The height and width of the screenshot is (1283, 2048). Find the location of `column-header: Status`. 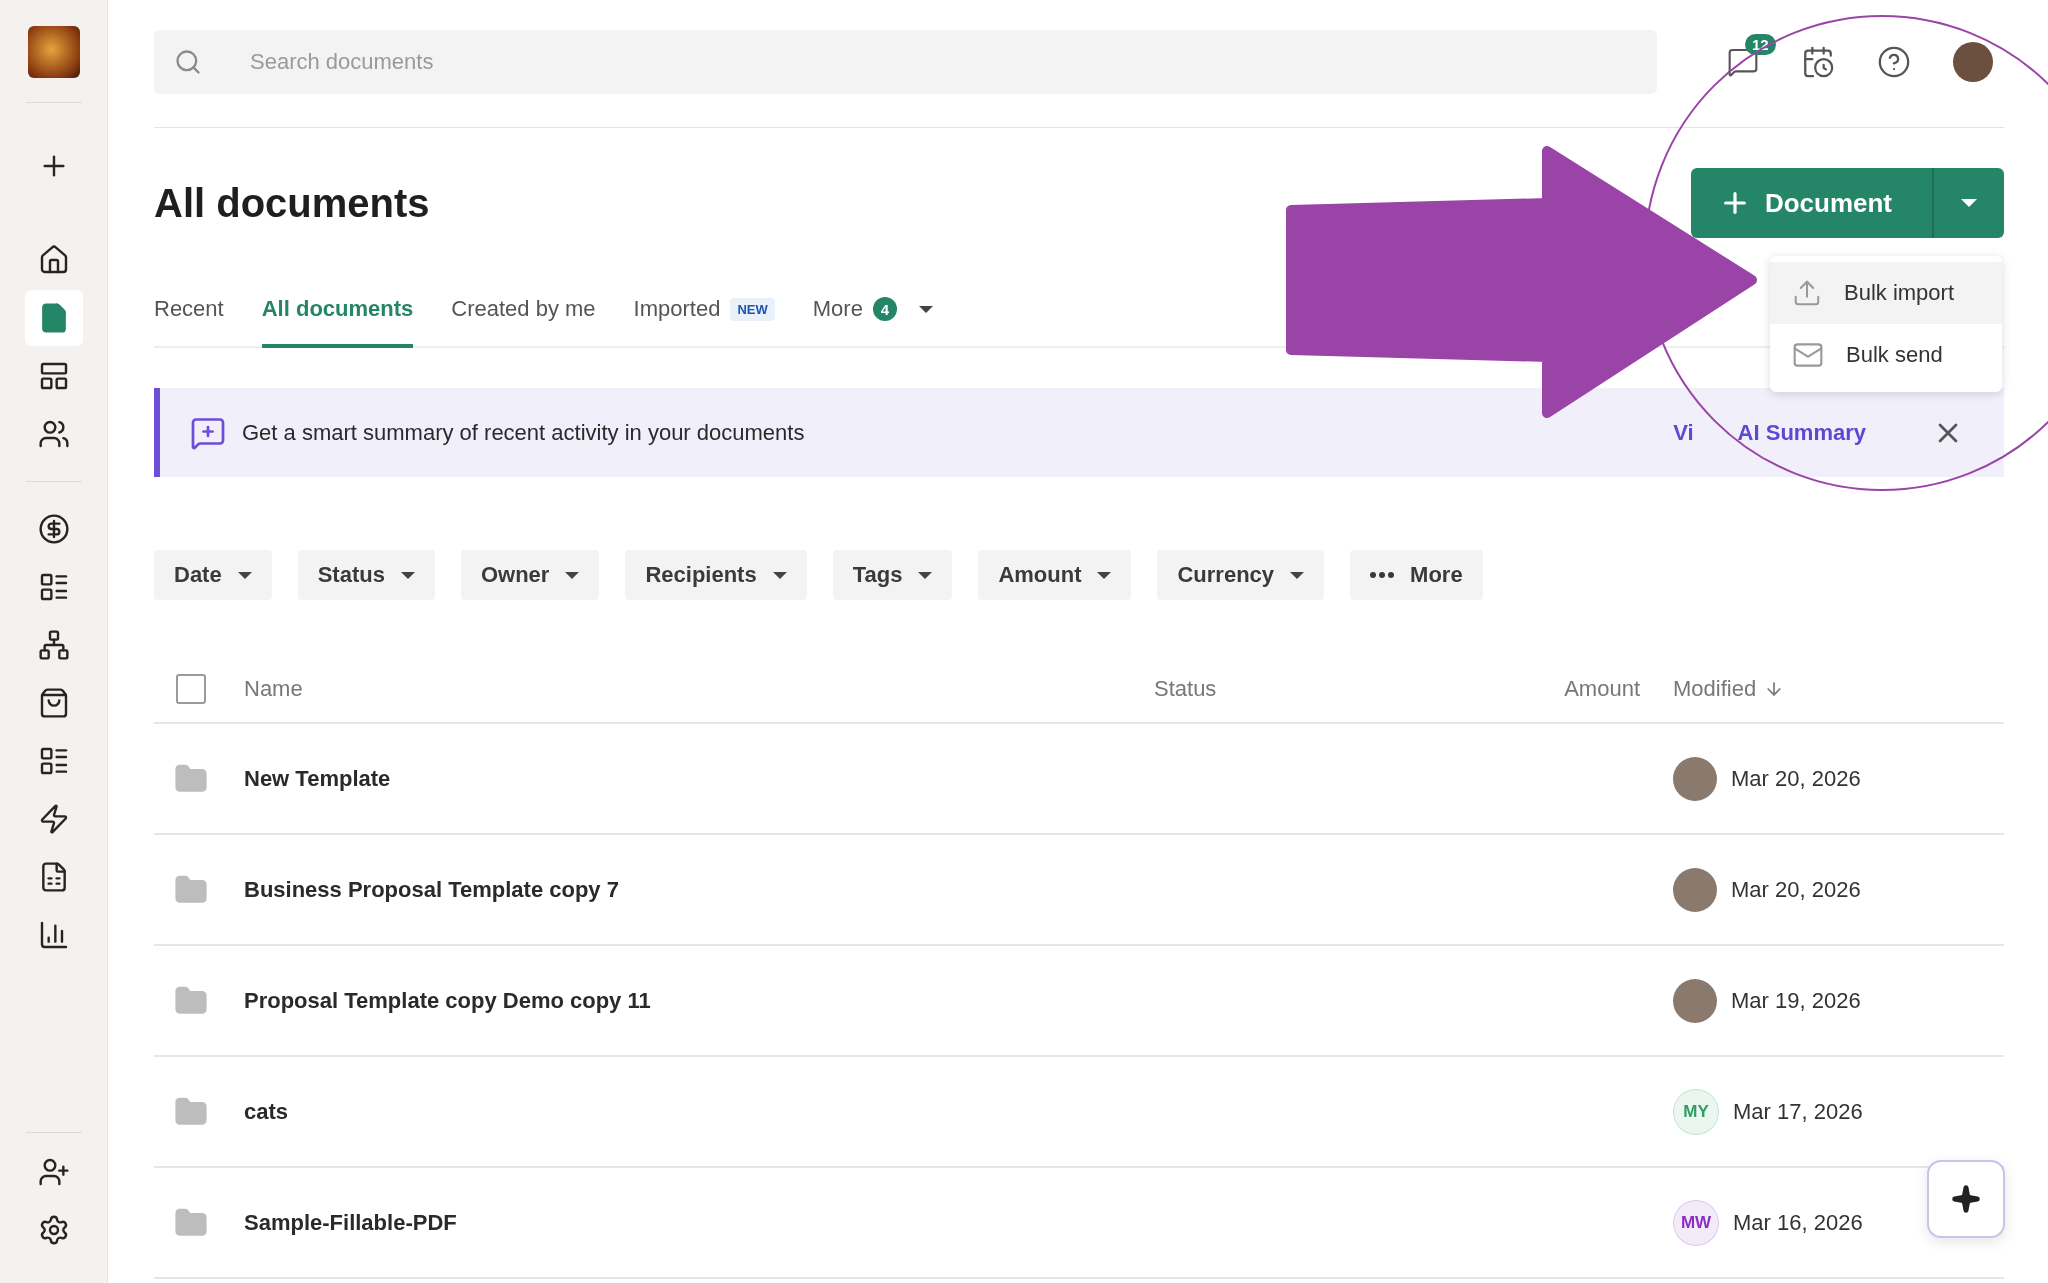

column-header: Status is located at coordinates (1337, 689).